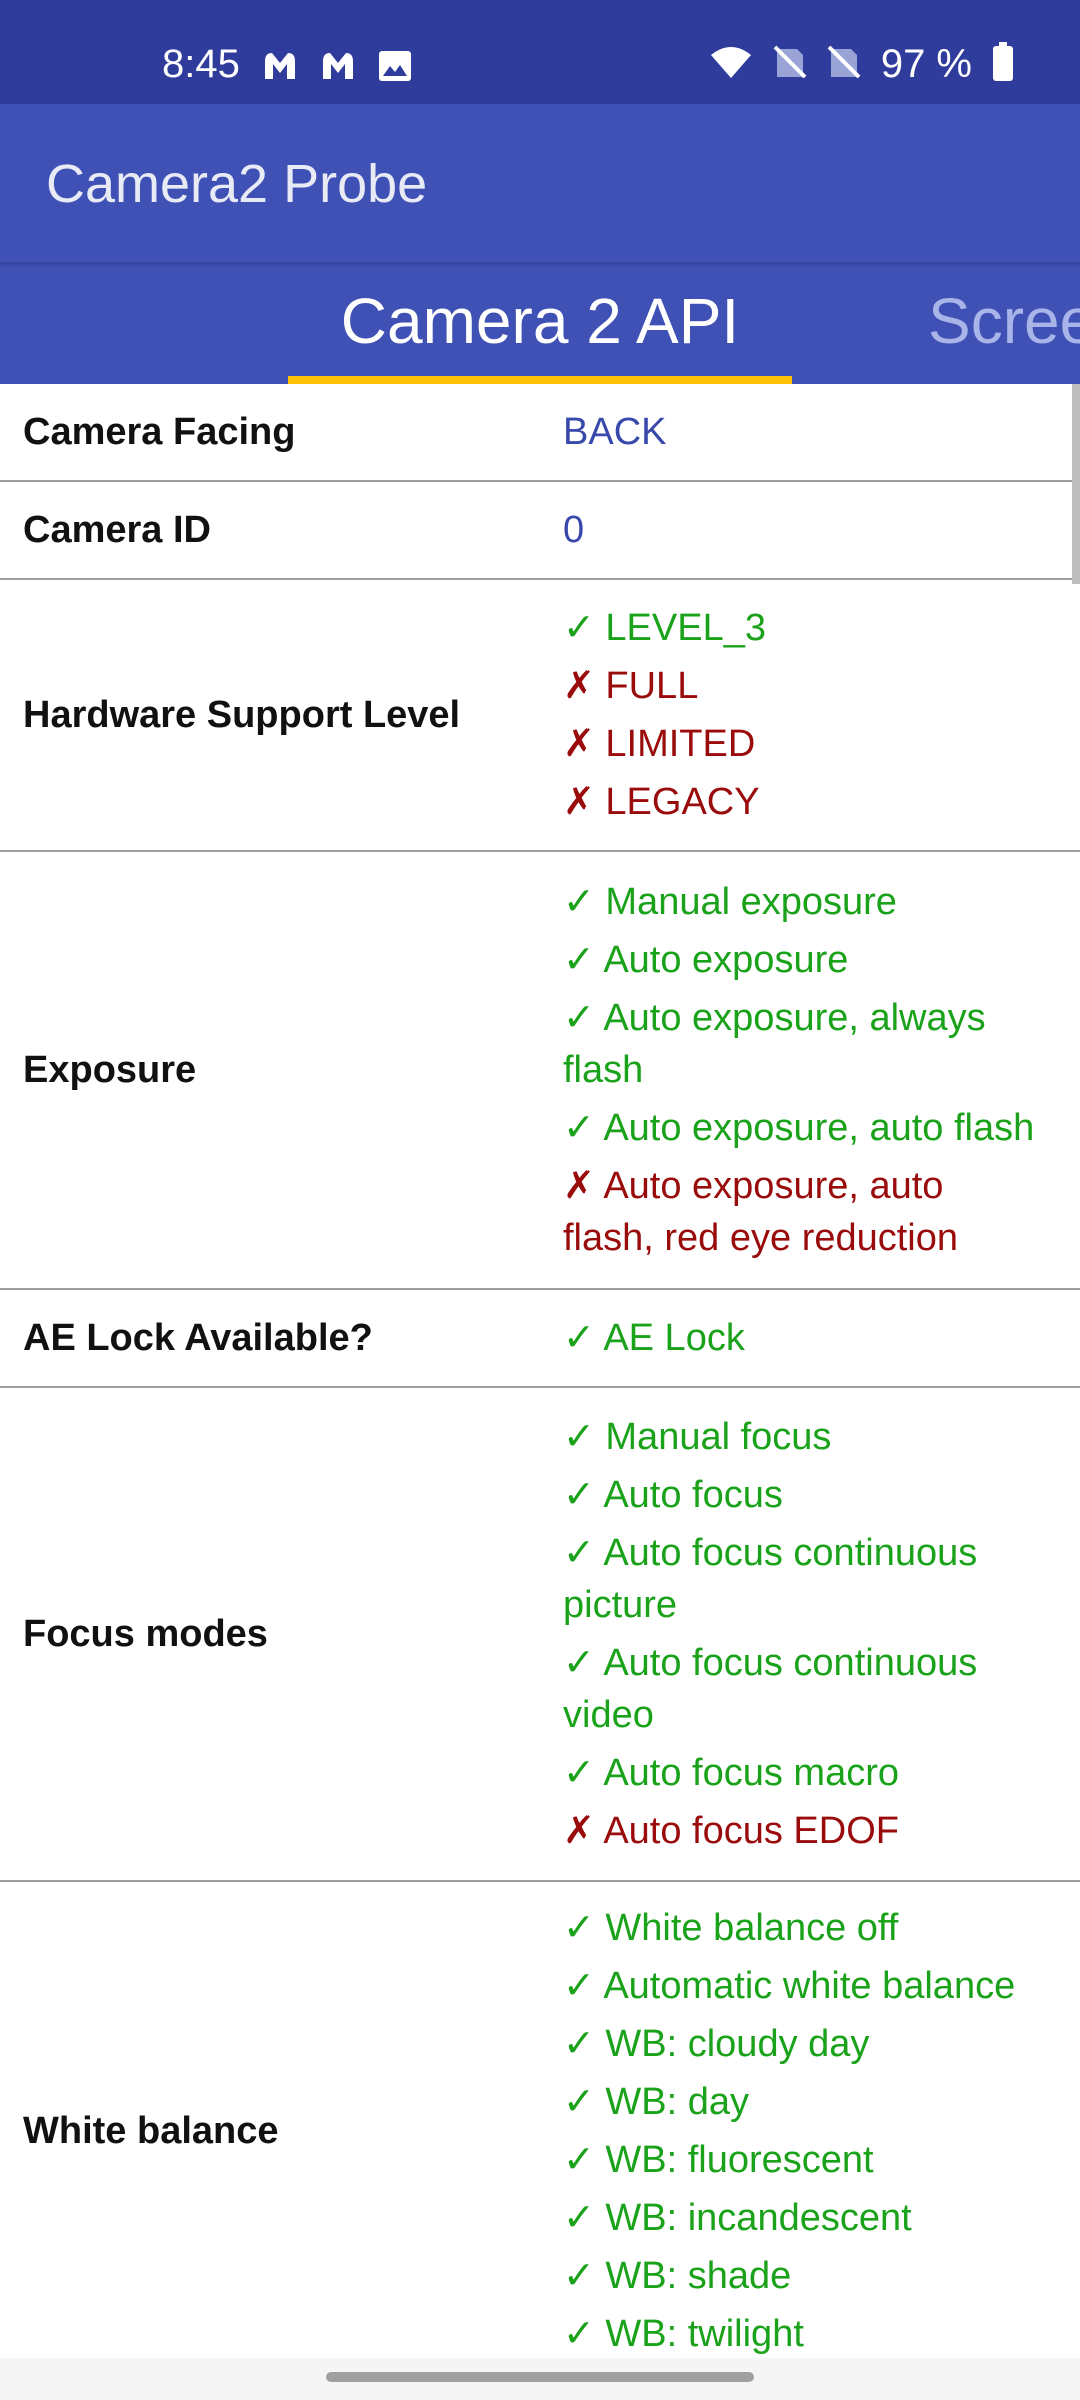  Describe the element at coordinates (1076, 484) in the screenshot. I see `scrollbar` at that location.